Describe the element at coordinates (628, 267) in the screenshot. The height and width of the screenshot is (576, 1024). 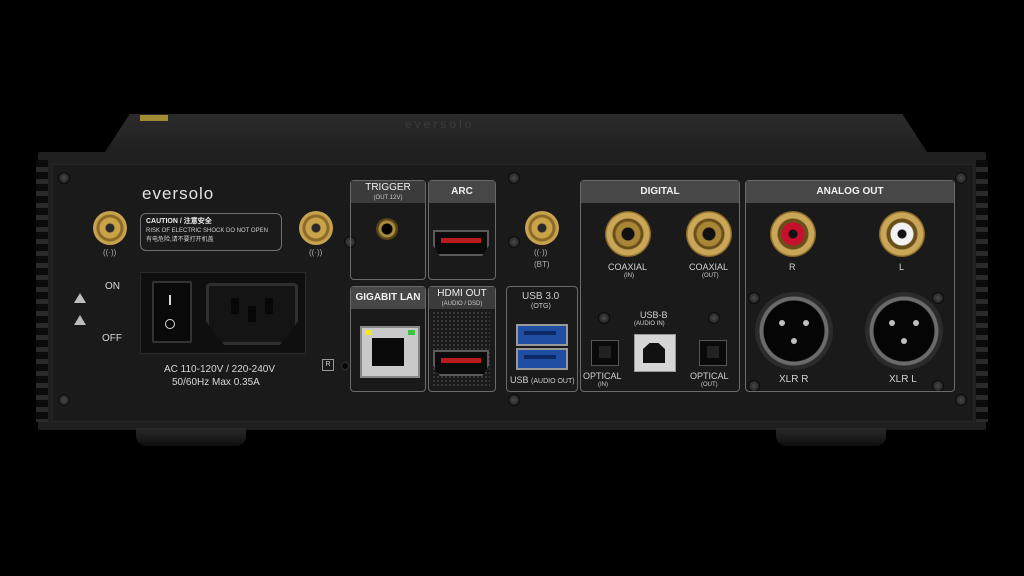
I see `coaxial-in-label: COAXIAL` at that location.